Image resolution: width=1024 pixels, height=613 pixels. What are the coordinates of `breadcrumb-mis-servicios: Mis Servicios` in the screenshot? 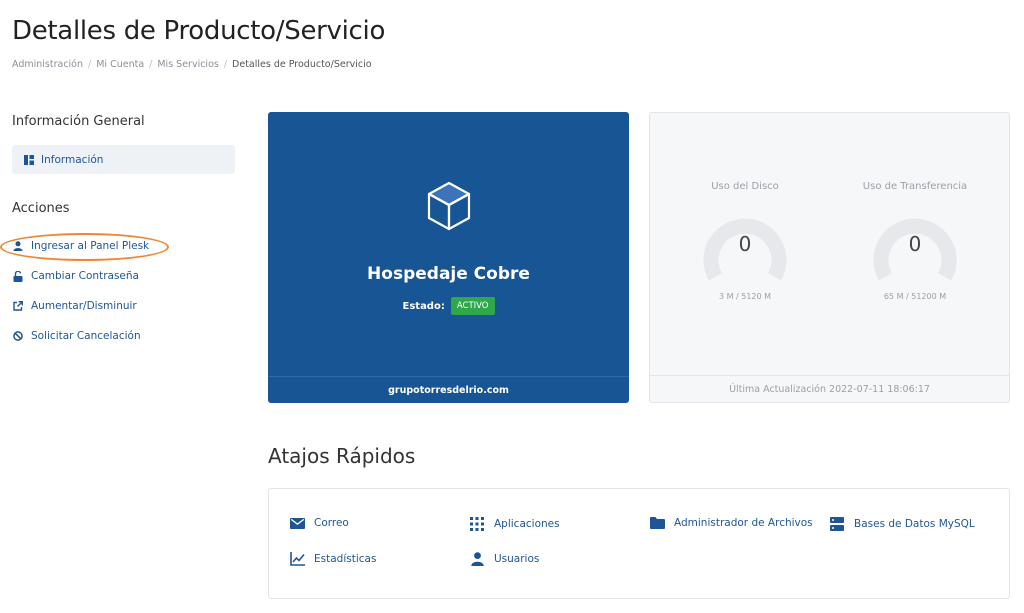 It's located at (187, 64).